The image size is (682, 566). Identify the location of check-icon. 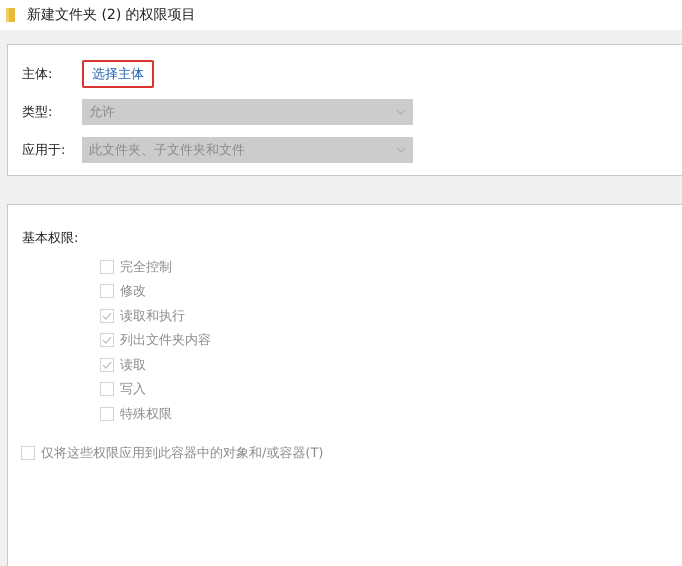
(107, 340).